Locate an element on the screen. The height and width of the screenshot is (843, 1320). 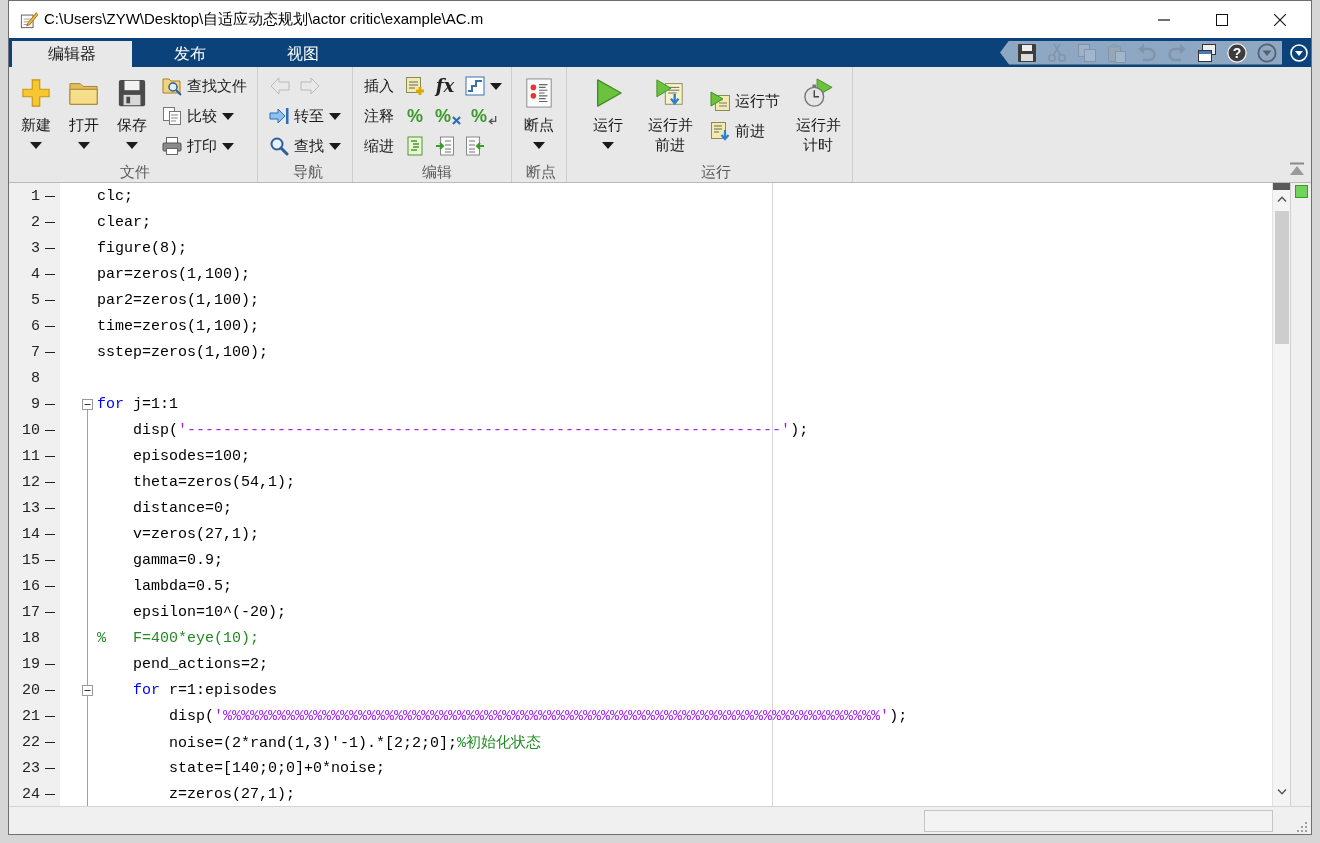
chevron-down-icon is located at coordinates (1281, 792).